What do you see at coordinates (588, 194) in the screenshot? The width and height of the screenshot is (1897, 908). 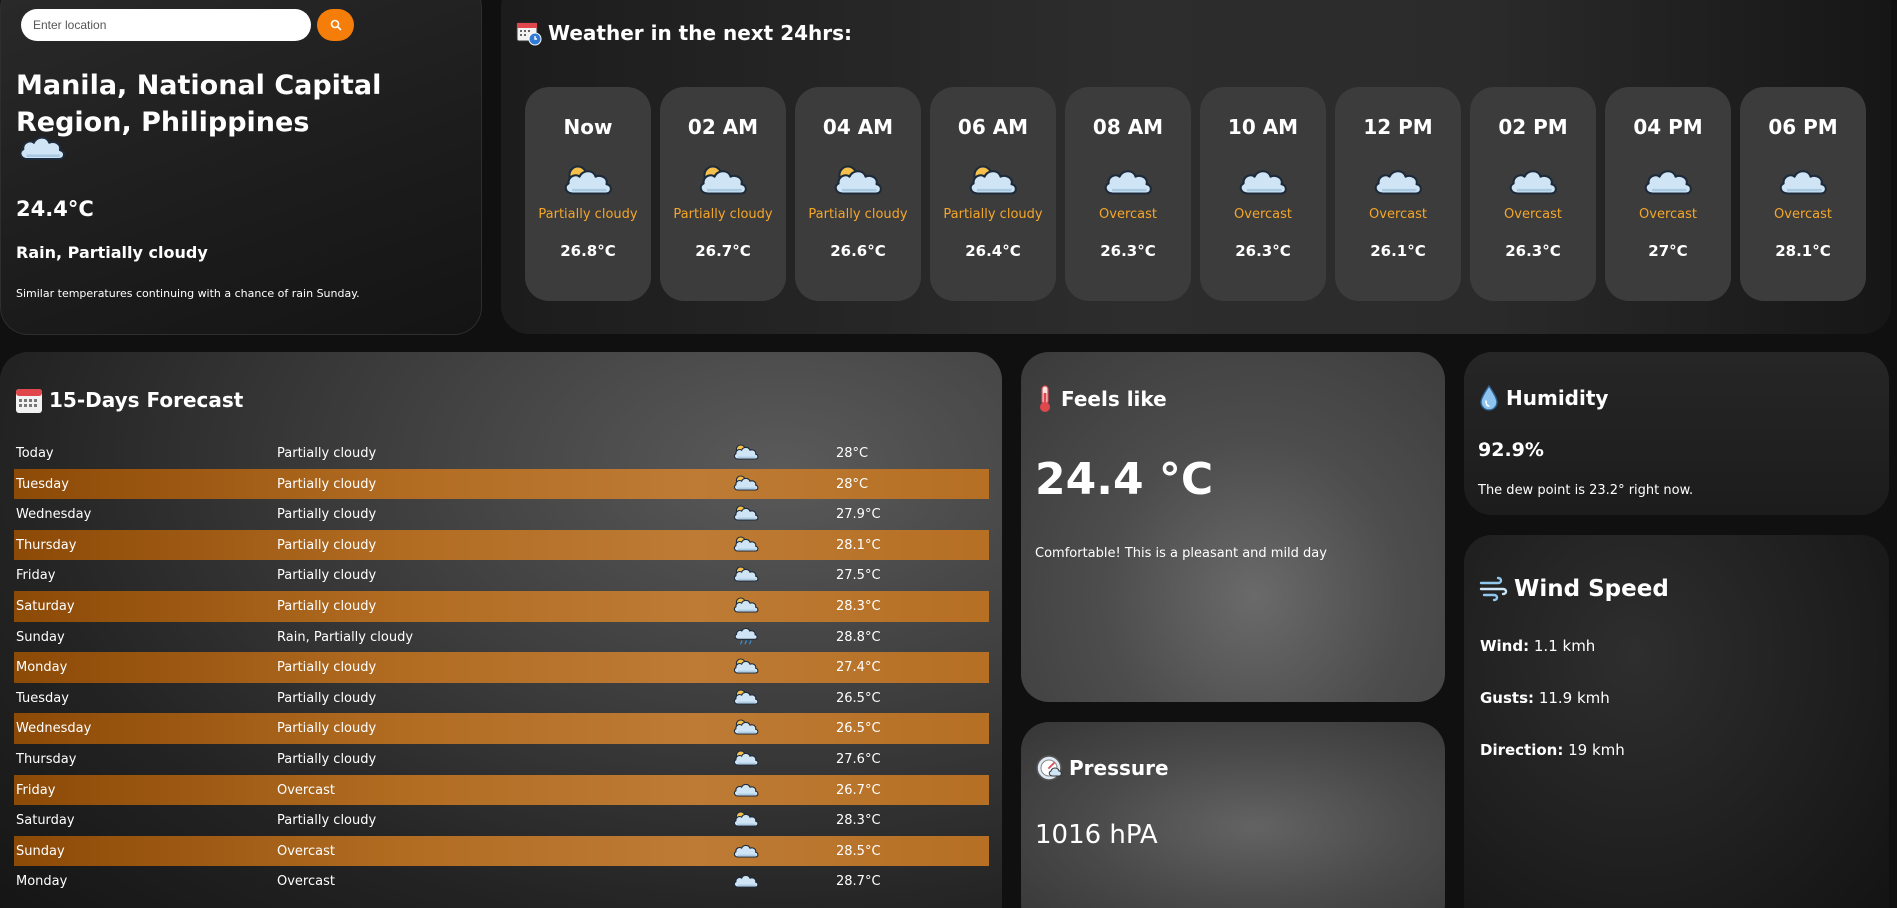 I see `hourly-card: Now Partially cloudy 26.8°C` at bounding box center [588, 194].